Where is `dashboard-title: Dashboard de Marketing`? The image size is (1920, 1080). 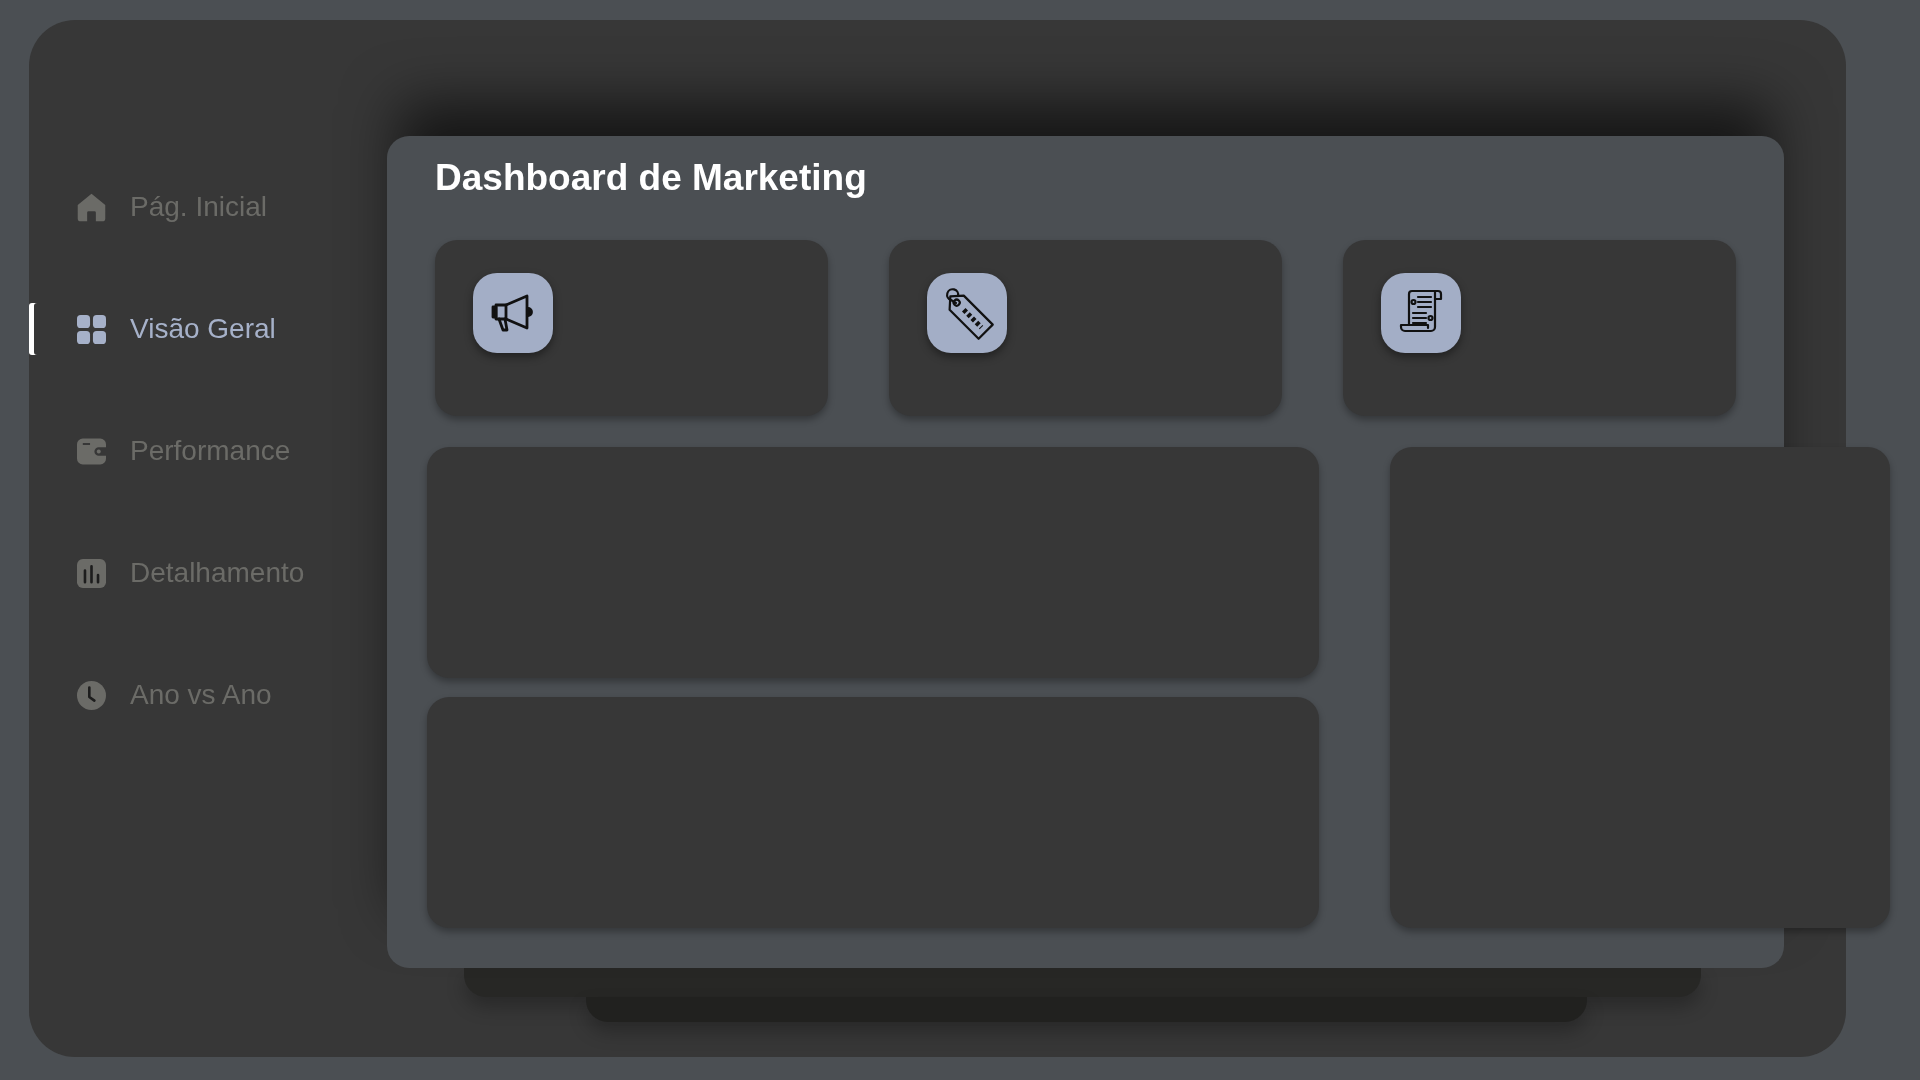
dashboard-title: Dashboard de Marketing is located at coordinates (651, 178).